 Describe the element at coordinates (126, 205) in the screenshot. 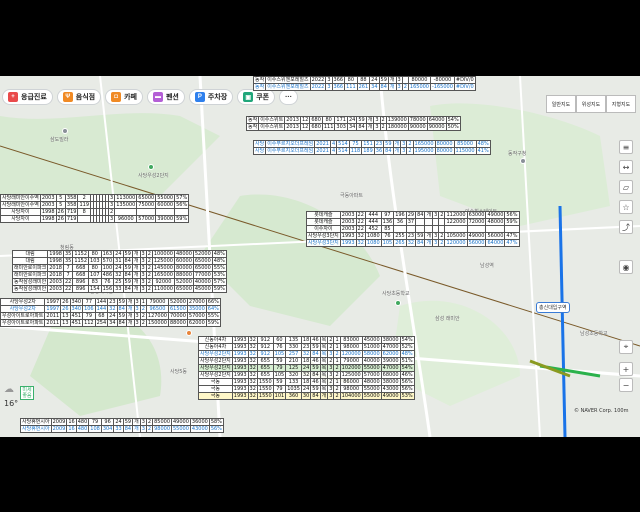

I see `table-cell: 135000` at that location.